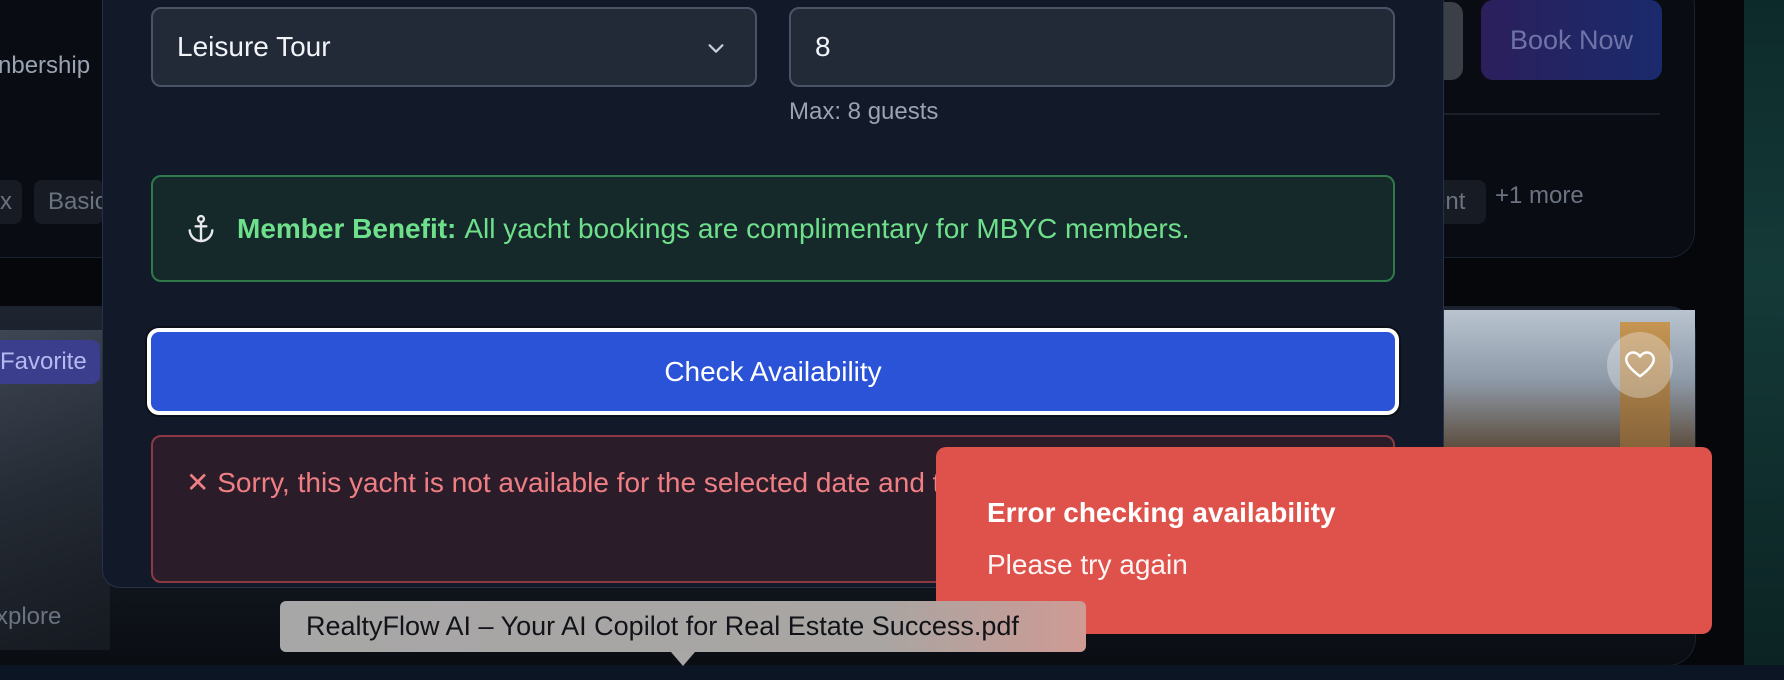 This screenshot has width=1784, height=680. I want to click on anchor-icon, so click(201, 229).